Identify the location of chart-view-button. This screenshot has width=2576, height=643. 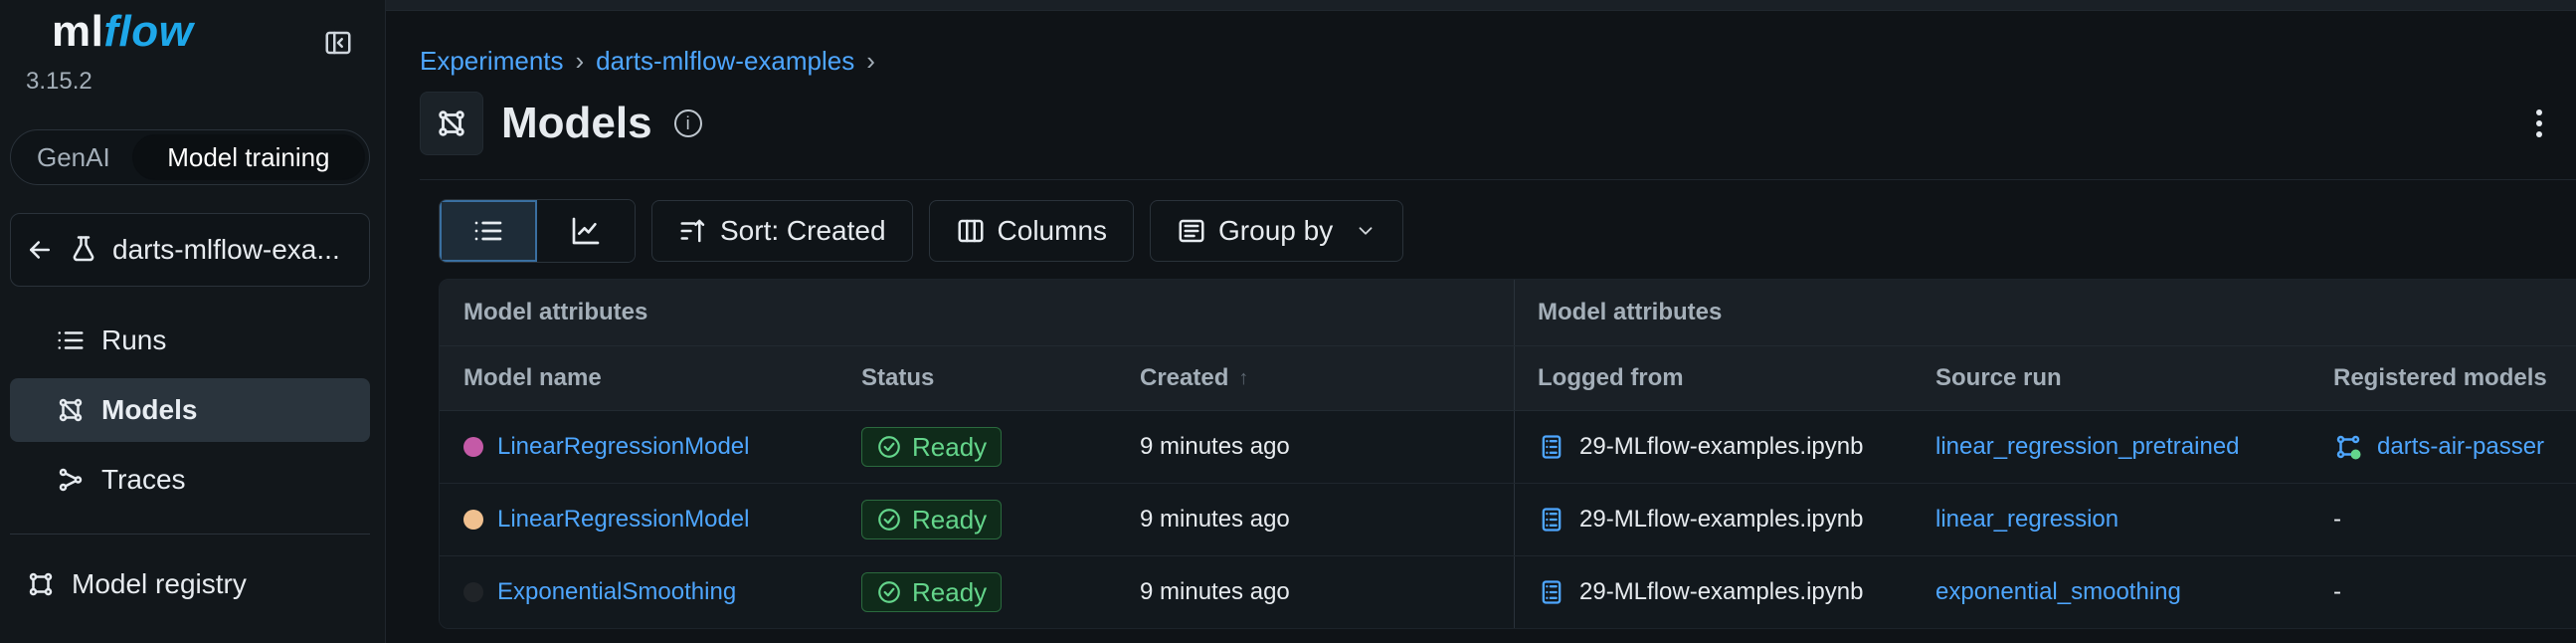
(586, 231).